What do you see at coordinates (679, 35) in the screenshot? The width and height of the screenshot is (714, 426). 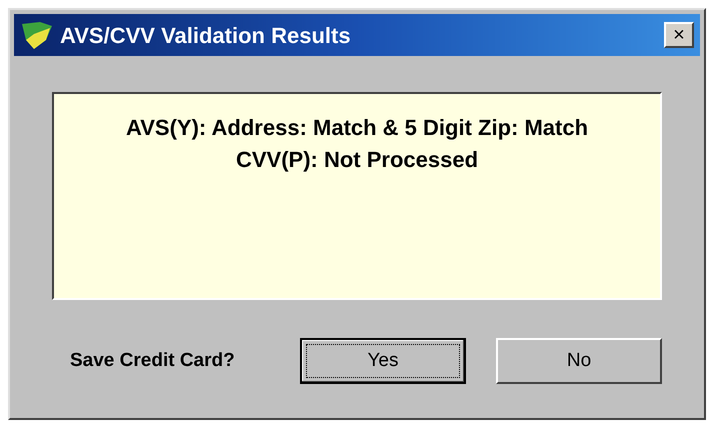 I see `close-button: ×` at bounding box center [679, 35].